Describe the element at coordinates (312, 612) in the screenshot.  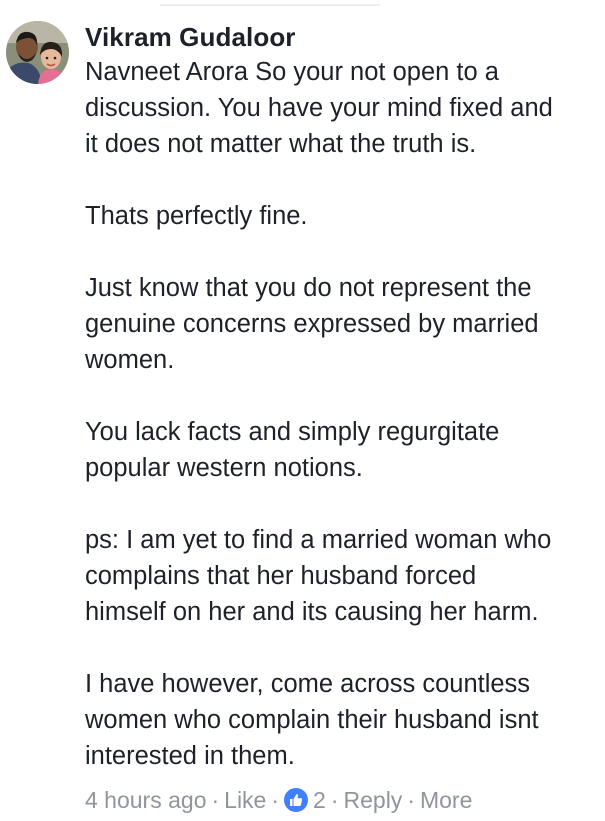
I see `text-line: himself on her and its causing her harm.` at that location.